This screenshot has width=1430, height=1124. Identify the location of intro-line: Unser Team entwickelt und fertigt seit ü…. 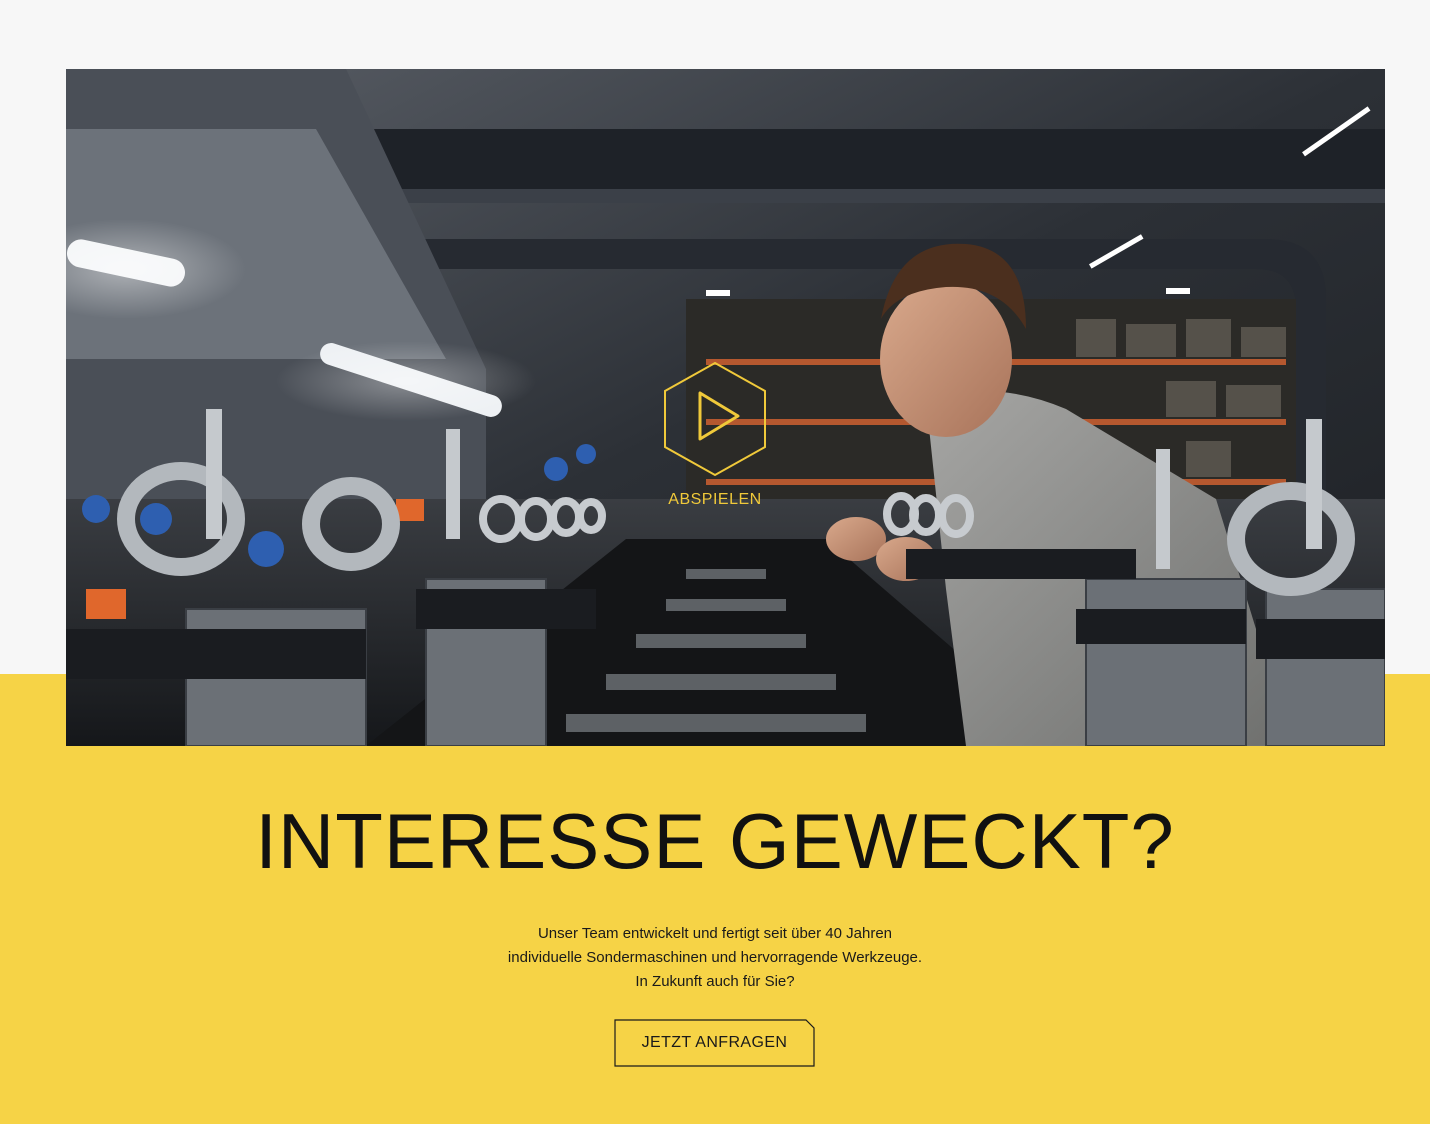
(715, 933).